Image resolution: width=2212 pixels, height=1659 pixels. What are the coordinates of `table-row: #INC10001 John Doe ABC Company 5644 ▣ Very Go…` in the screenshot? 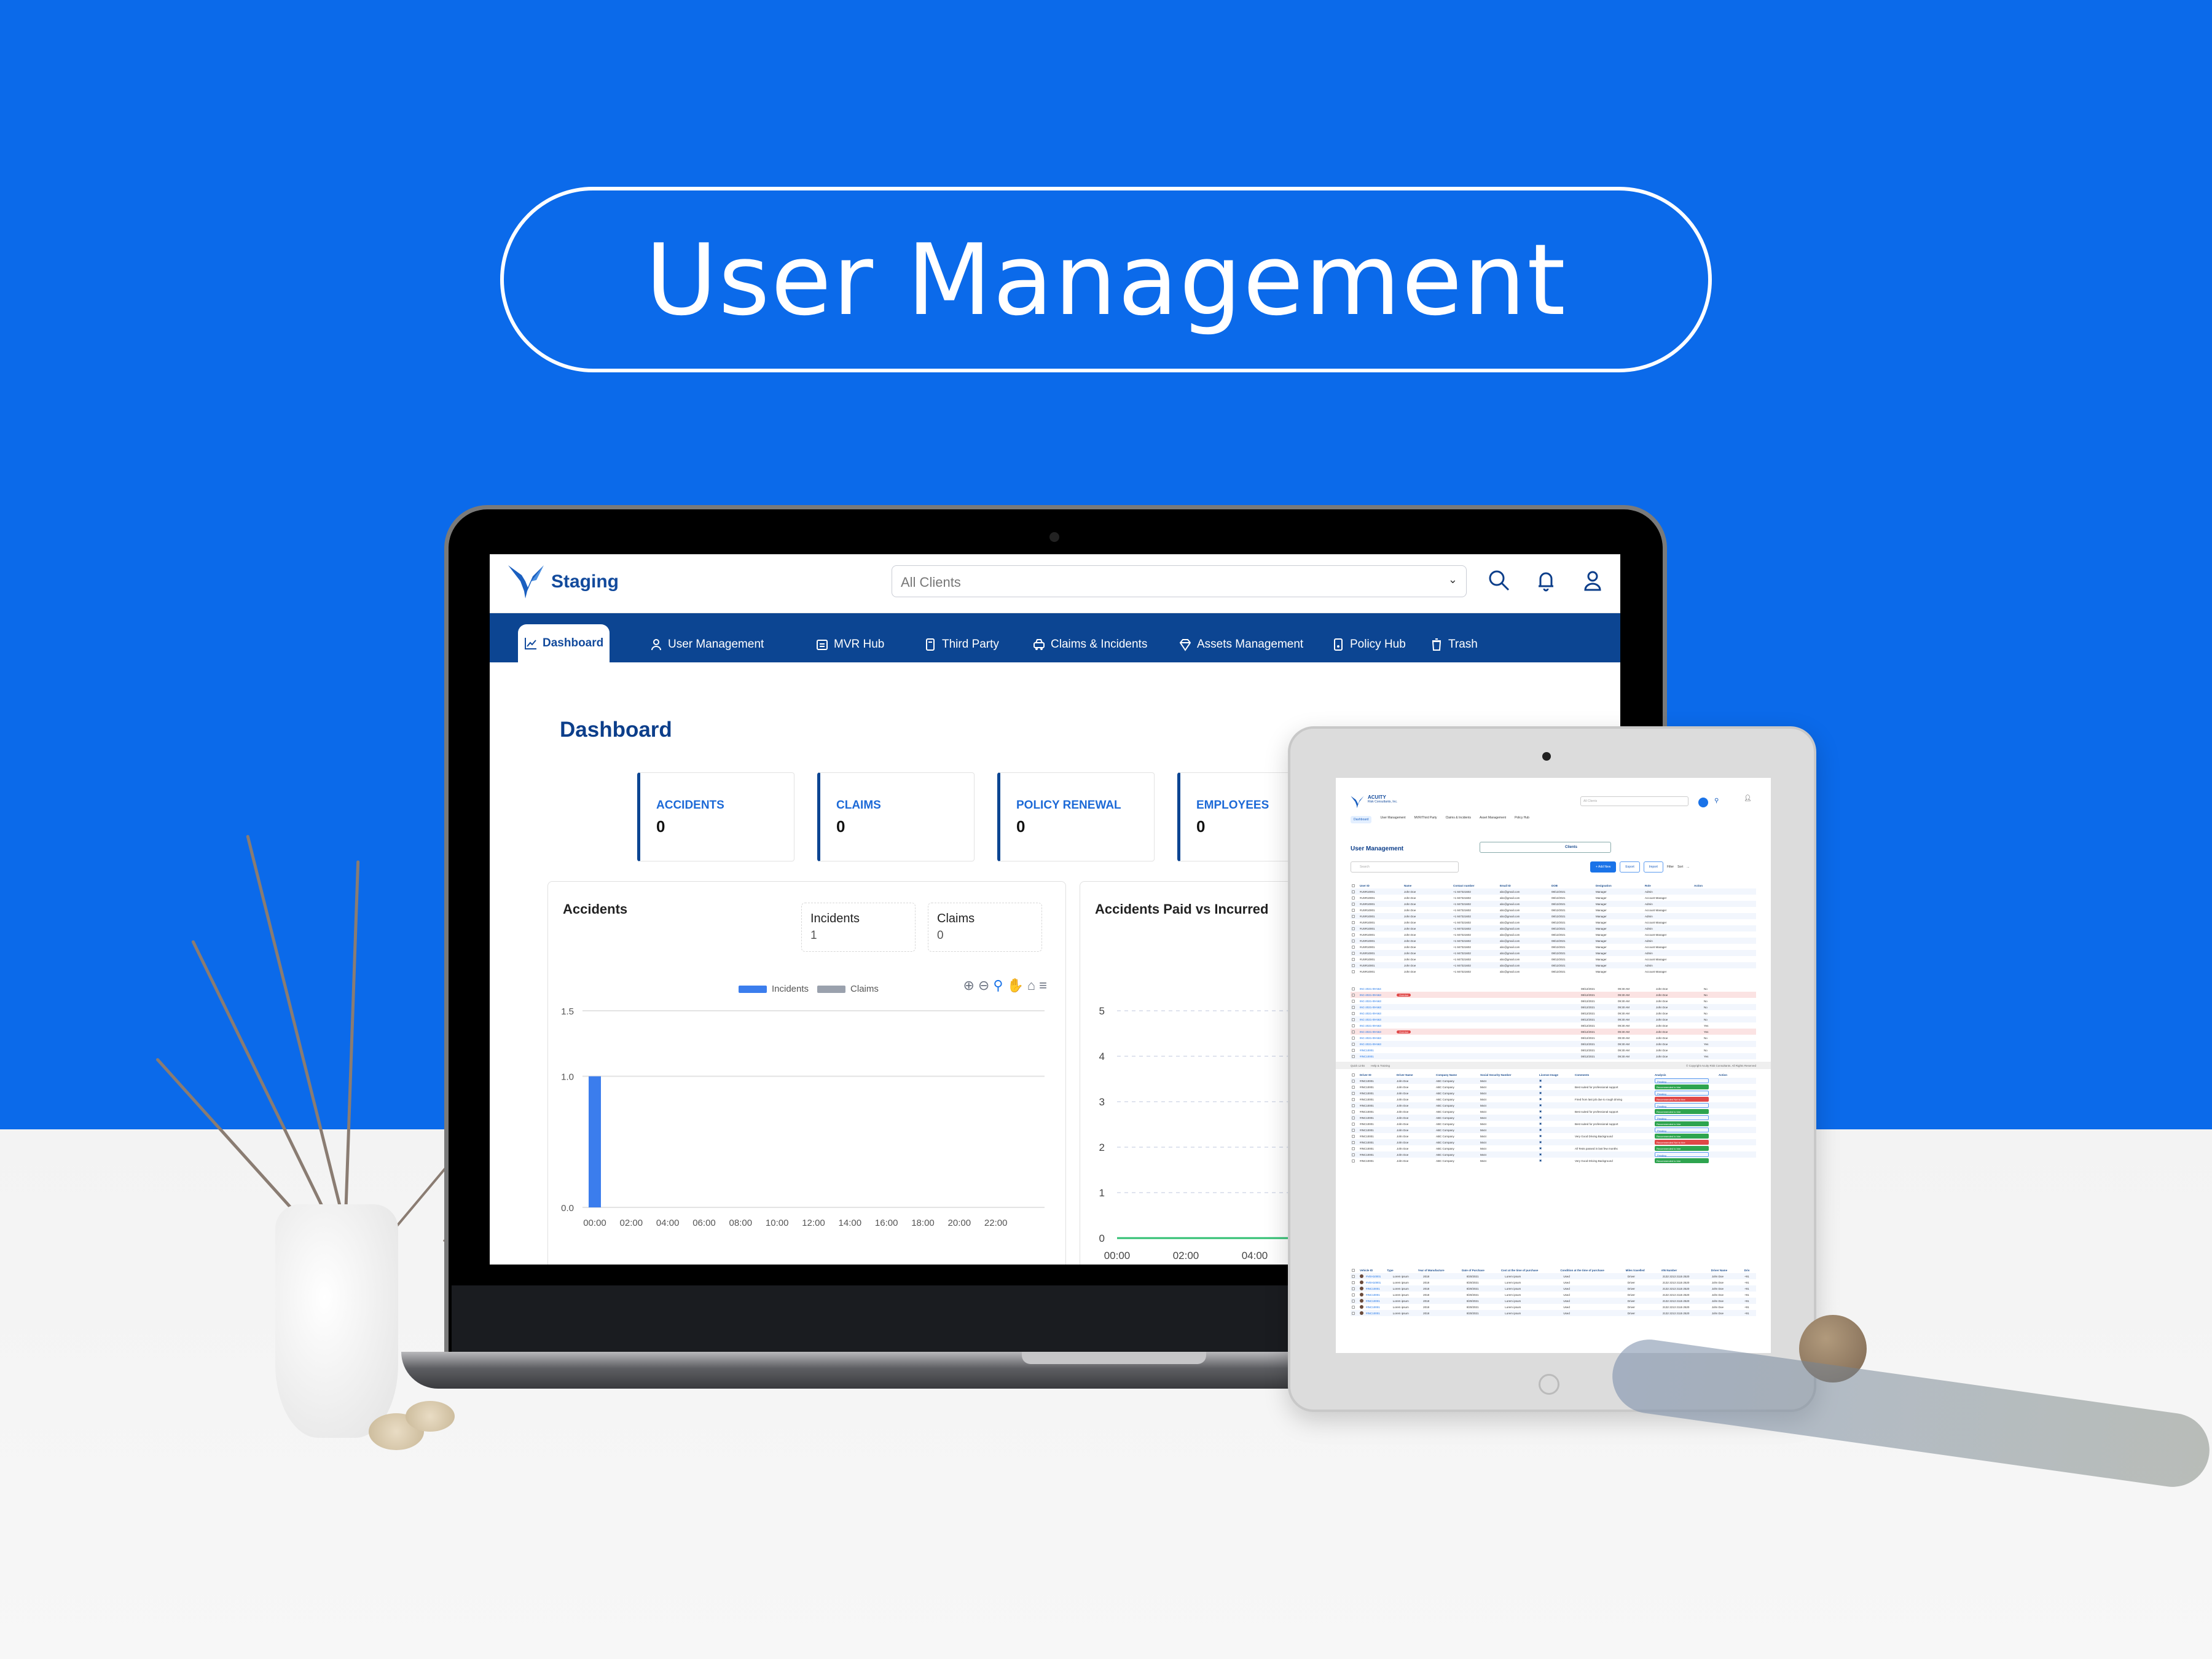 It's located at (1553, 1161).